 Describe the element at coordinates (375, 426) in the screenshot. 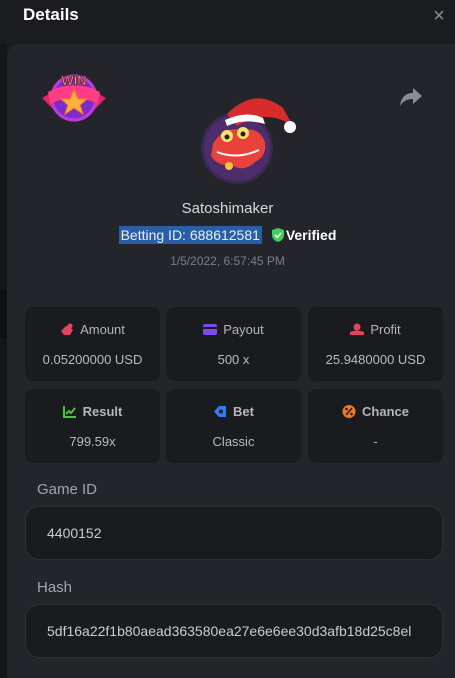

I see `stat-card-chance: Chance -` at that location.